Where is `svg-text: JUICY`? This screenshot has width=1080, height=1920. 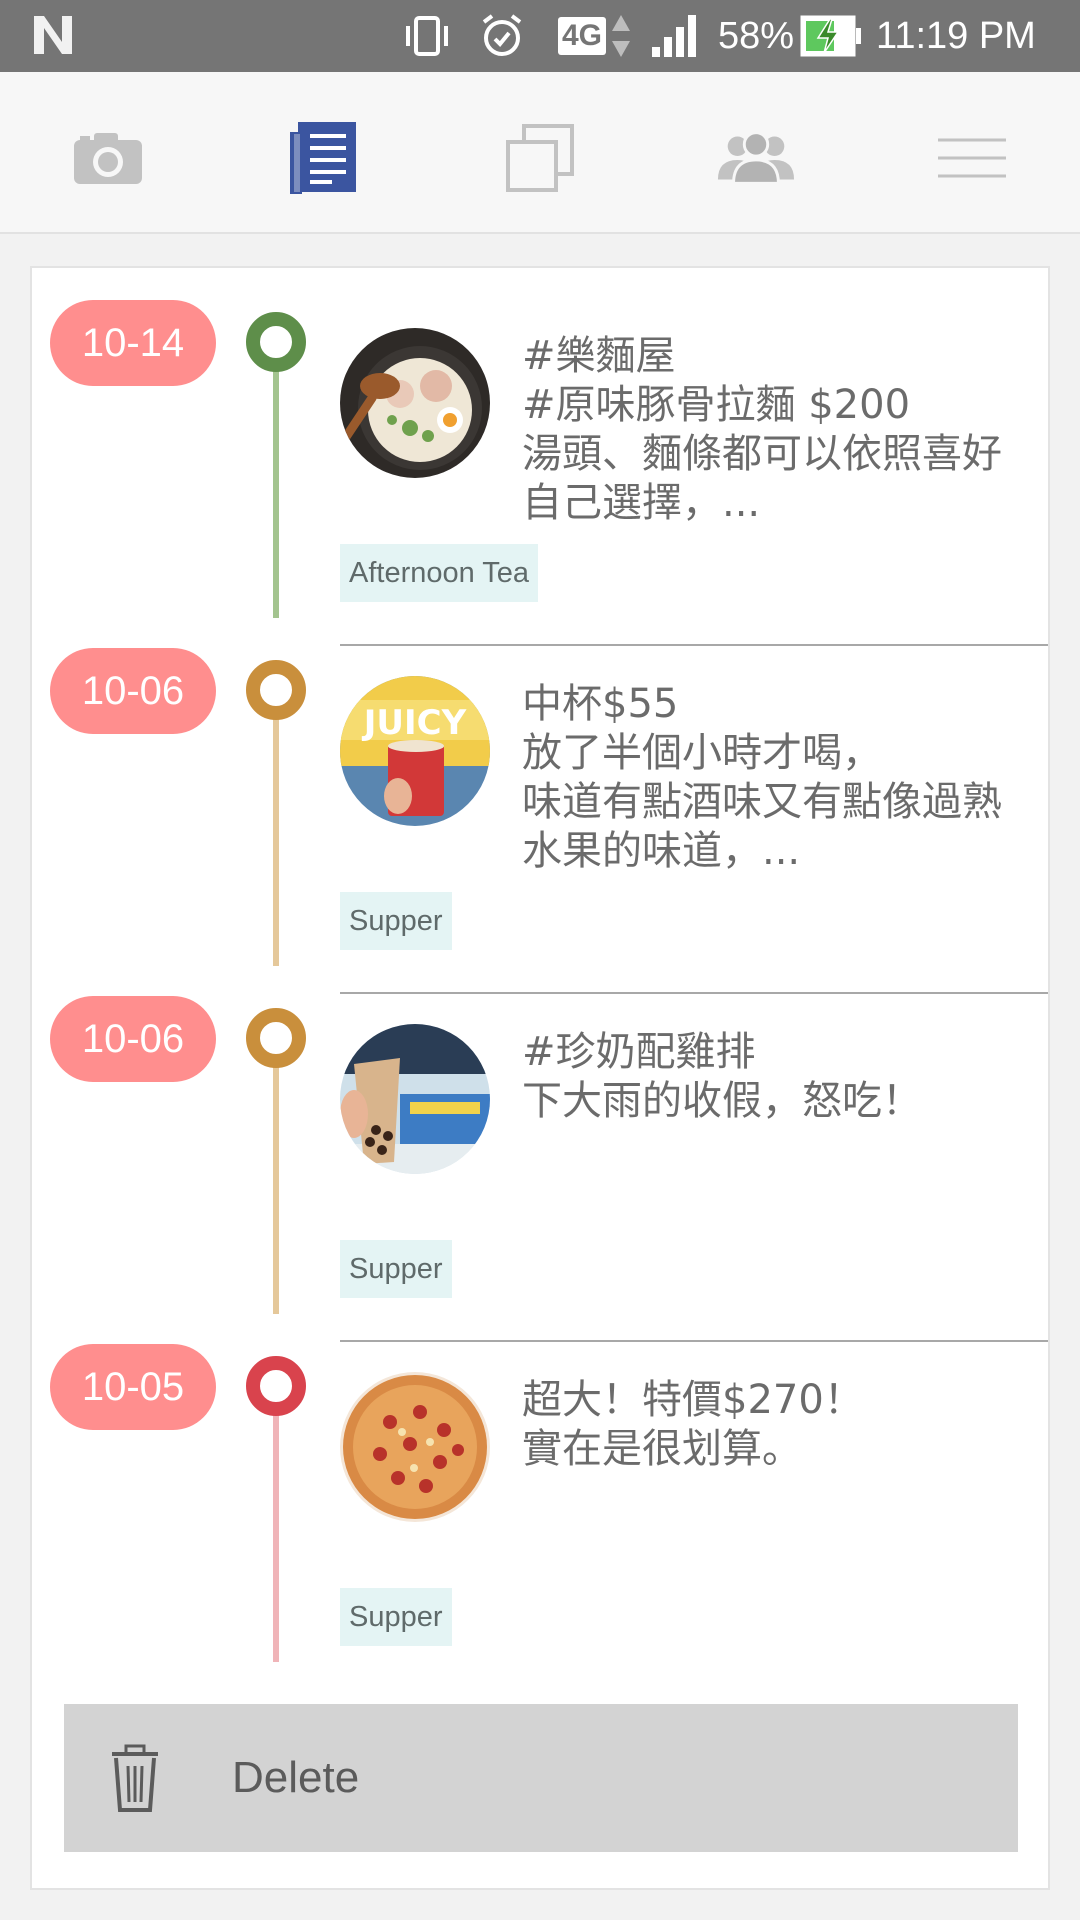 svg-text: JUICY is located at coordinates (414, 723).